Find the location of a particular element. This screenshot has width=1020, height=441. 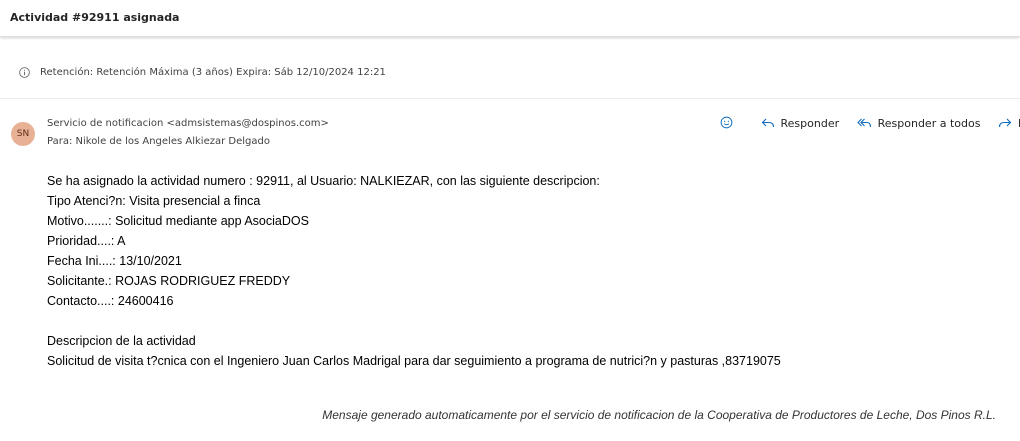

reply-label: Responder is located at coordinates (810, 123).